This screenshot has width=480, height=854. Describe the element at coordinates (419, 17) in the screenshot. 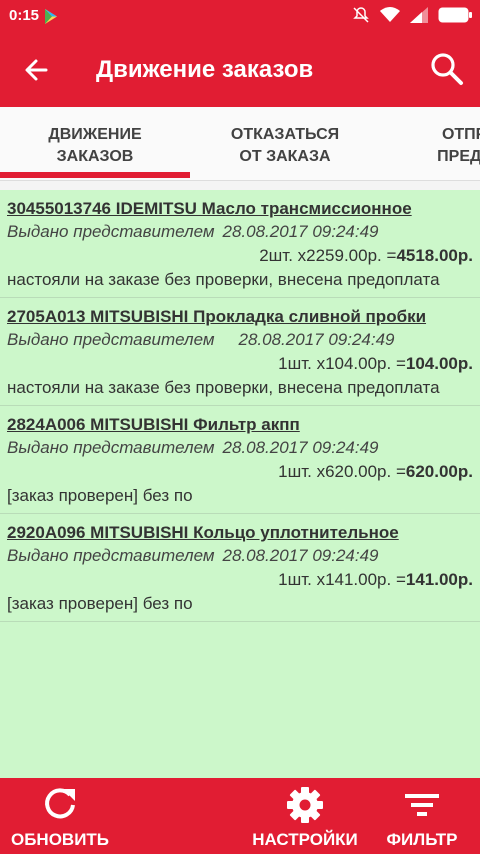

I see `signal-icon` at that location.